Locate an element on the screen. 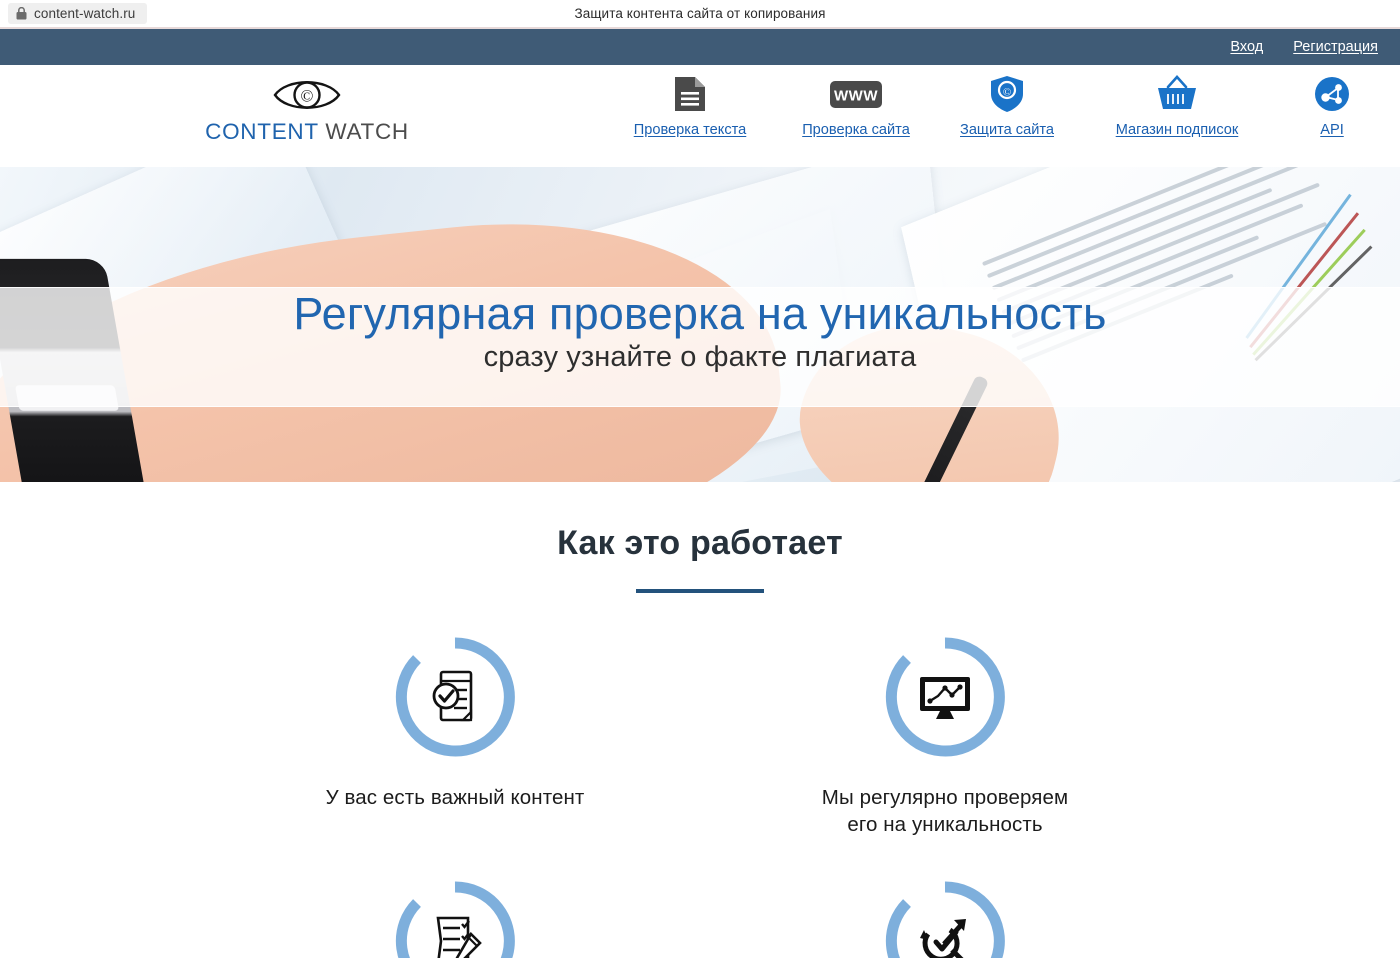 The image size is (1400, 958). monitor-chart-icon is located at coordinates (945, 698).